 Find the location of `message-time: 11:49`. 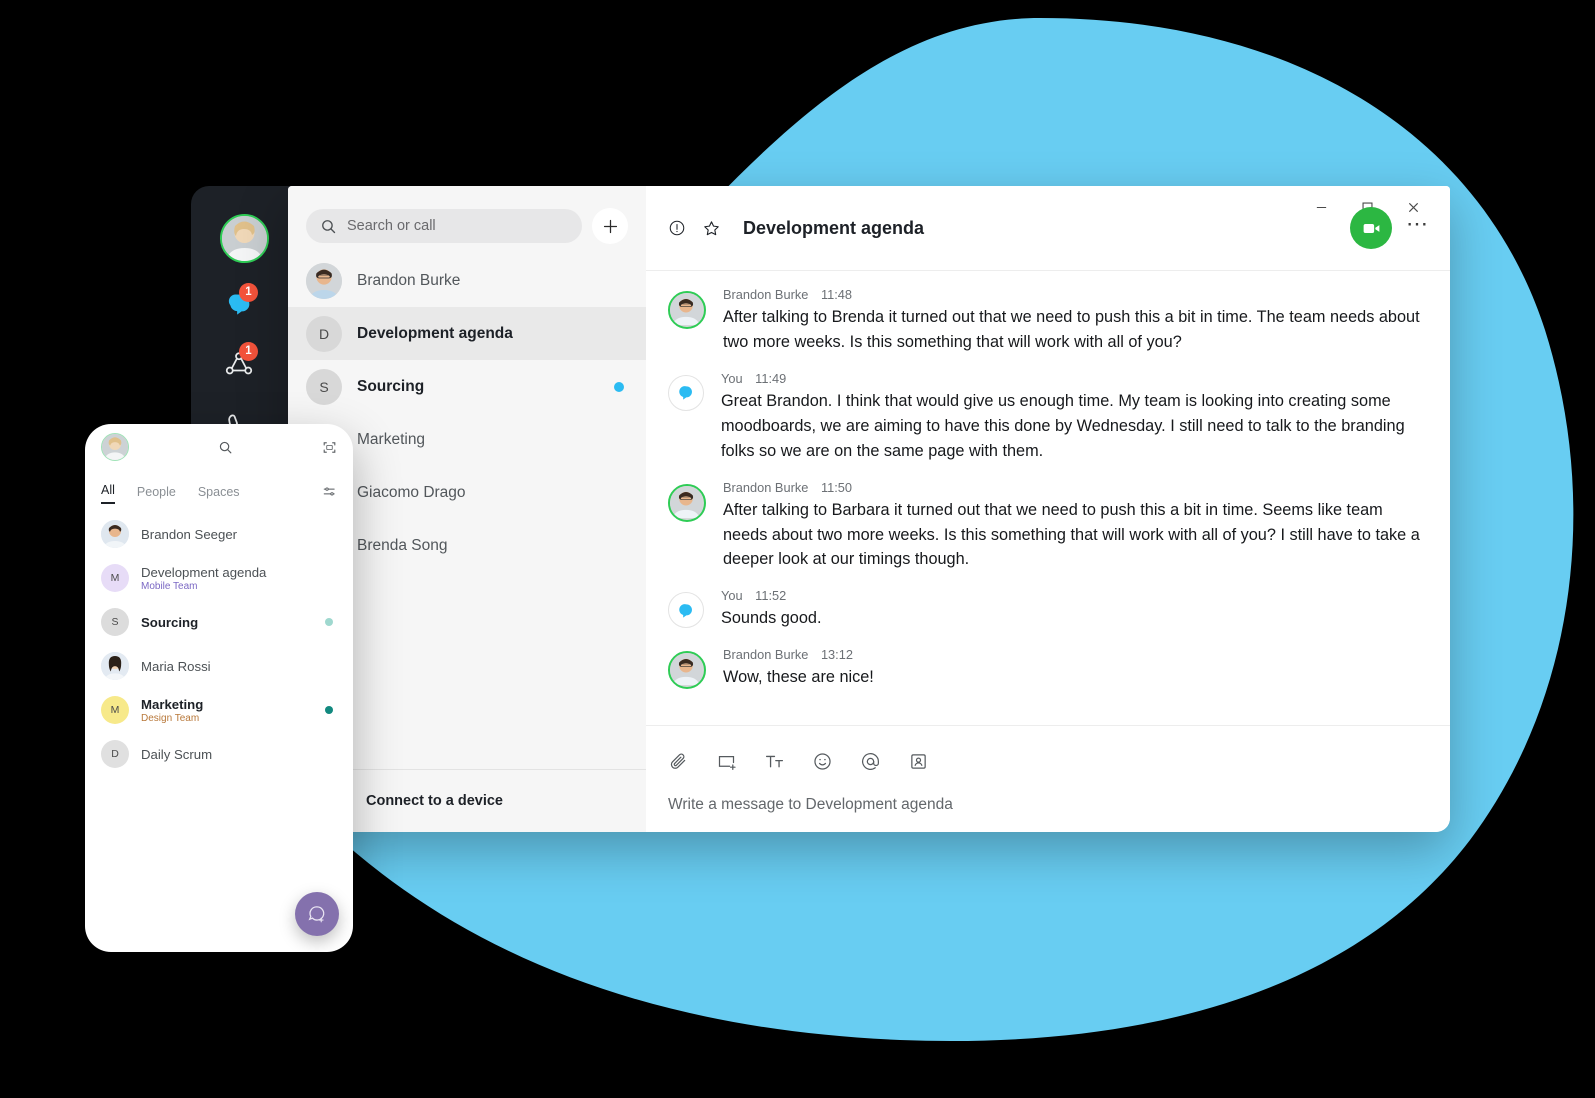

message-time: 11:49 is located at coordinates (771, 378).